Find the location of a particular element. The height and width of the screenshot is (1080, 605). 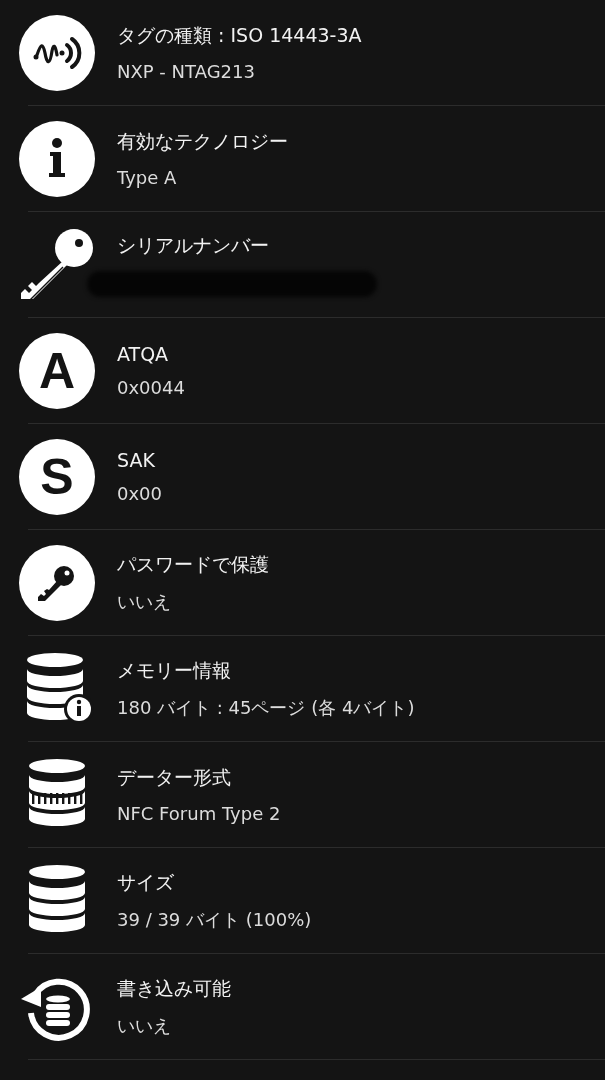

field-label: パスワードで保護 is located at coordinates (193, 564).